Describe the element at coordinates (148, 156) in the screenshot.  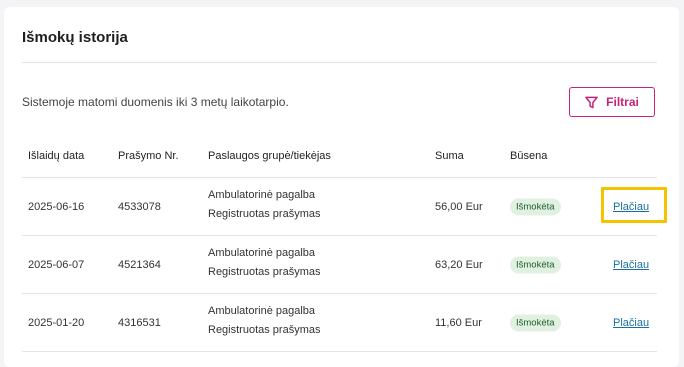
I see `header-request-no: Prašymo Nr.` at that location.